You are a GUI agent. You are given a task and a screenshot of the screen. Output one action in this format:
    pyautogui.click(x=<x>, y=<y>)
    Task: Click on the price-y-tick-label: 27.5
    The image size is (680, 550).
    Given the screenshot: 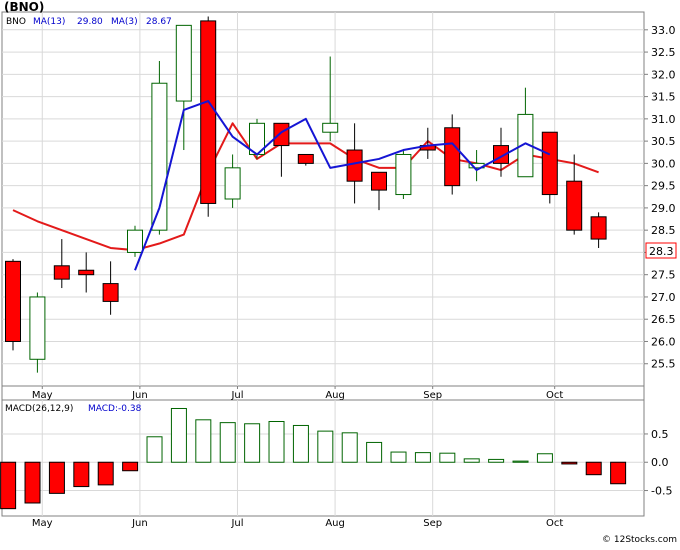 What is the action you would take?
    pyautogui.click(x=663, y=275)
    